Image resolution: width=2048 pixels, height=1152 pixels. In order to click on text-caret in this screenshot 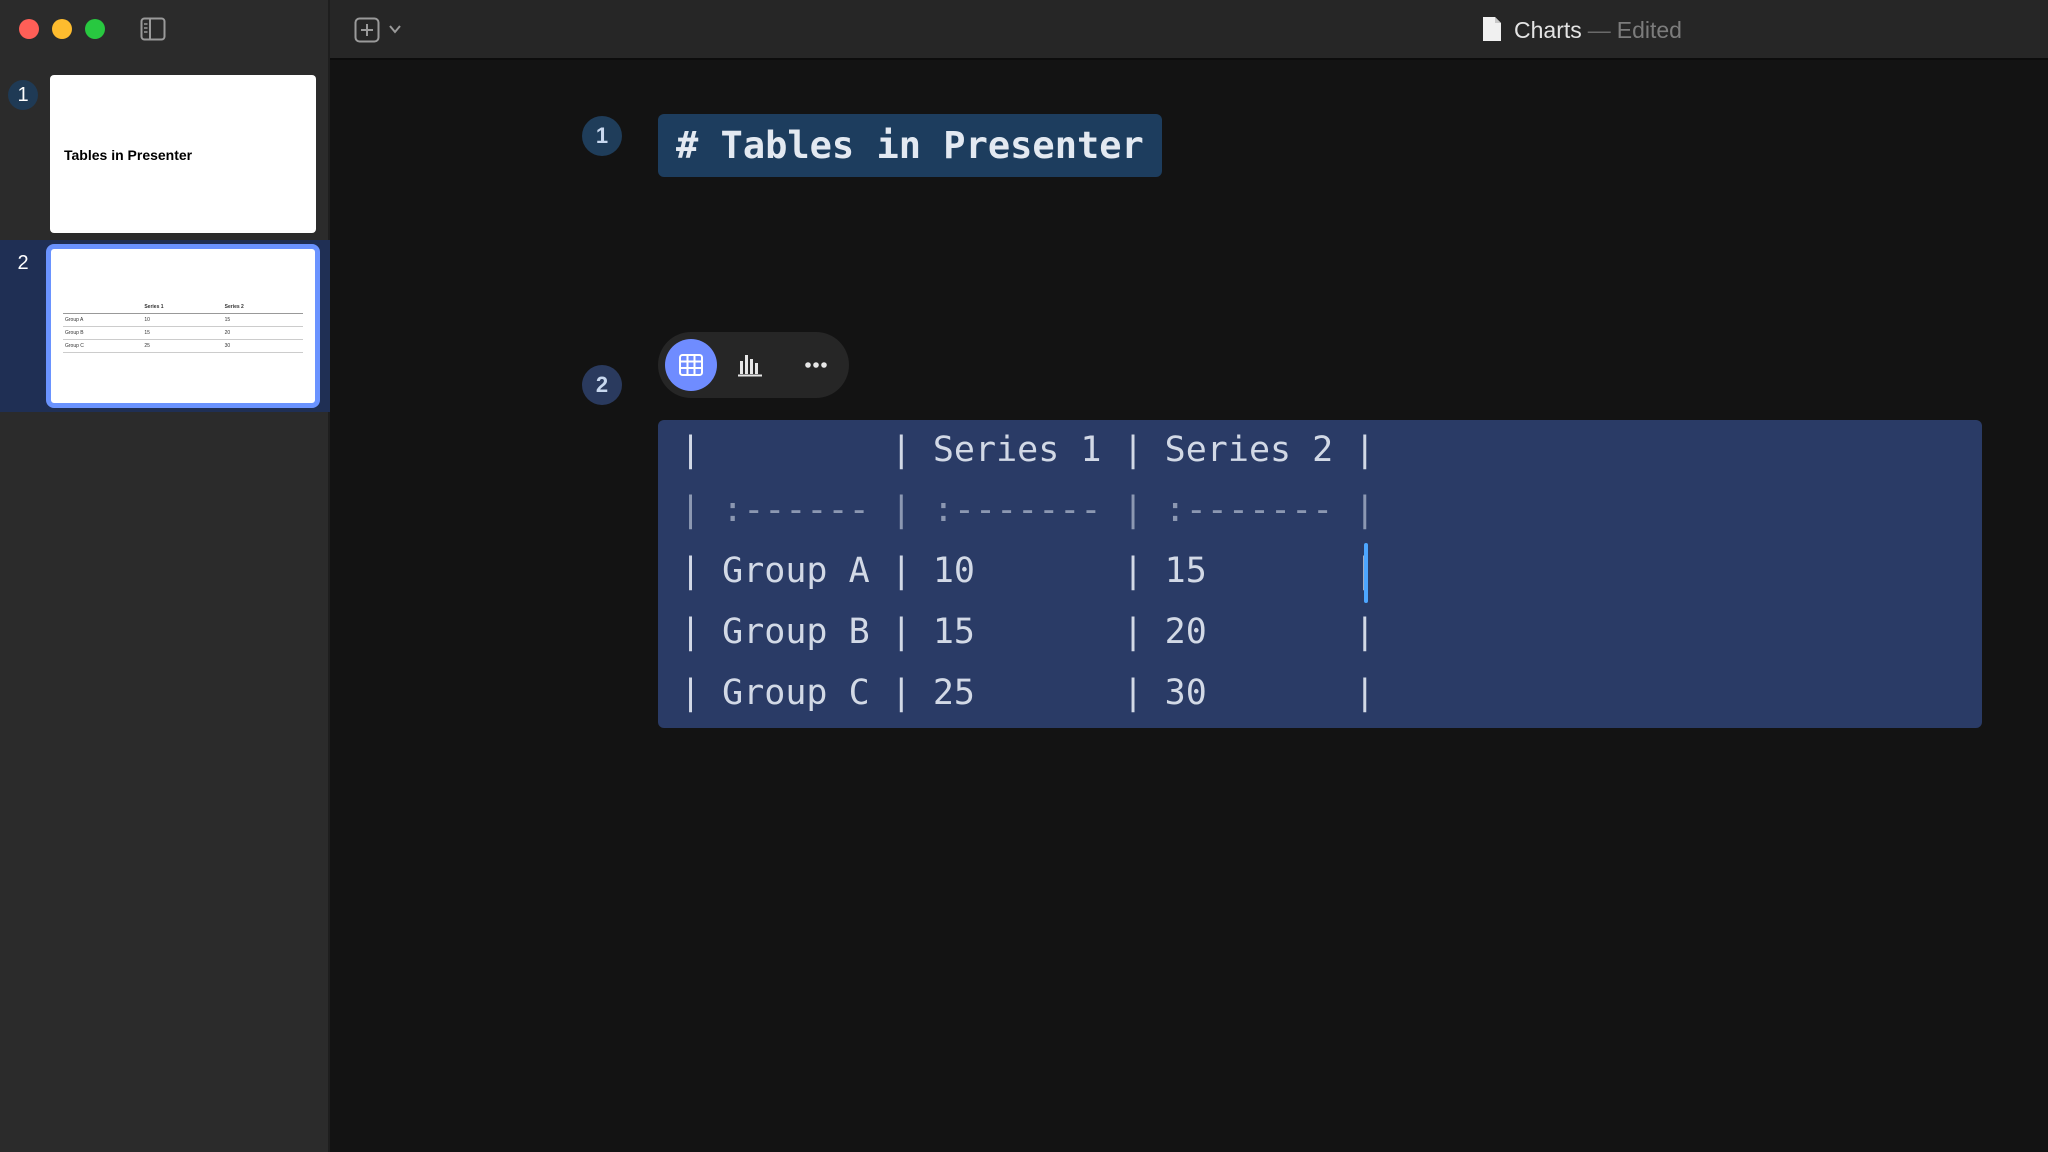, I will do `click(1366, 573)`.